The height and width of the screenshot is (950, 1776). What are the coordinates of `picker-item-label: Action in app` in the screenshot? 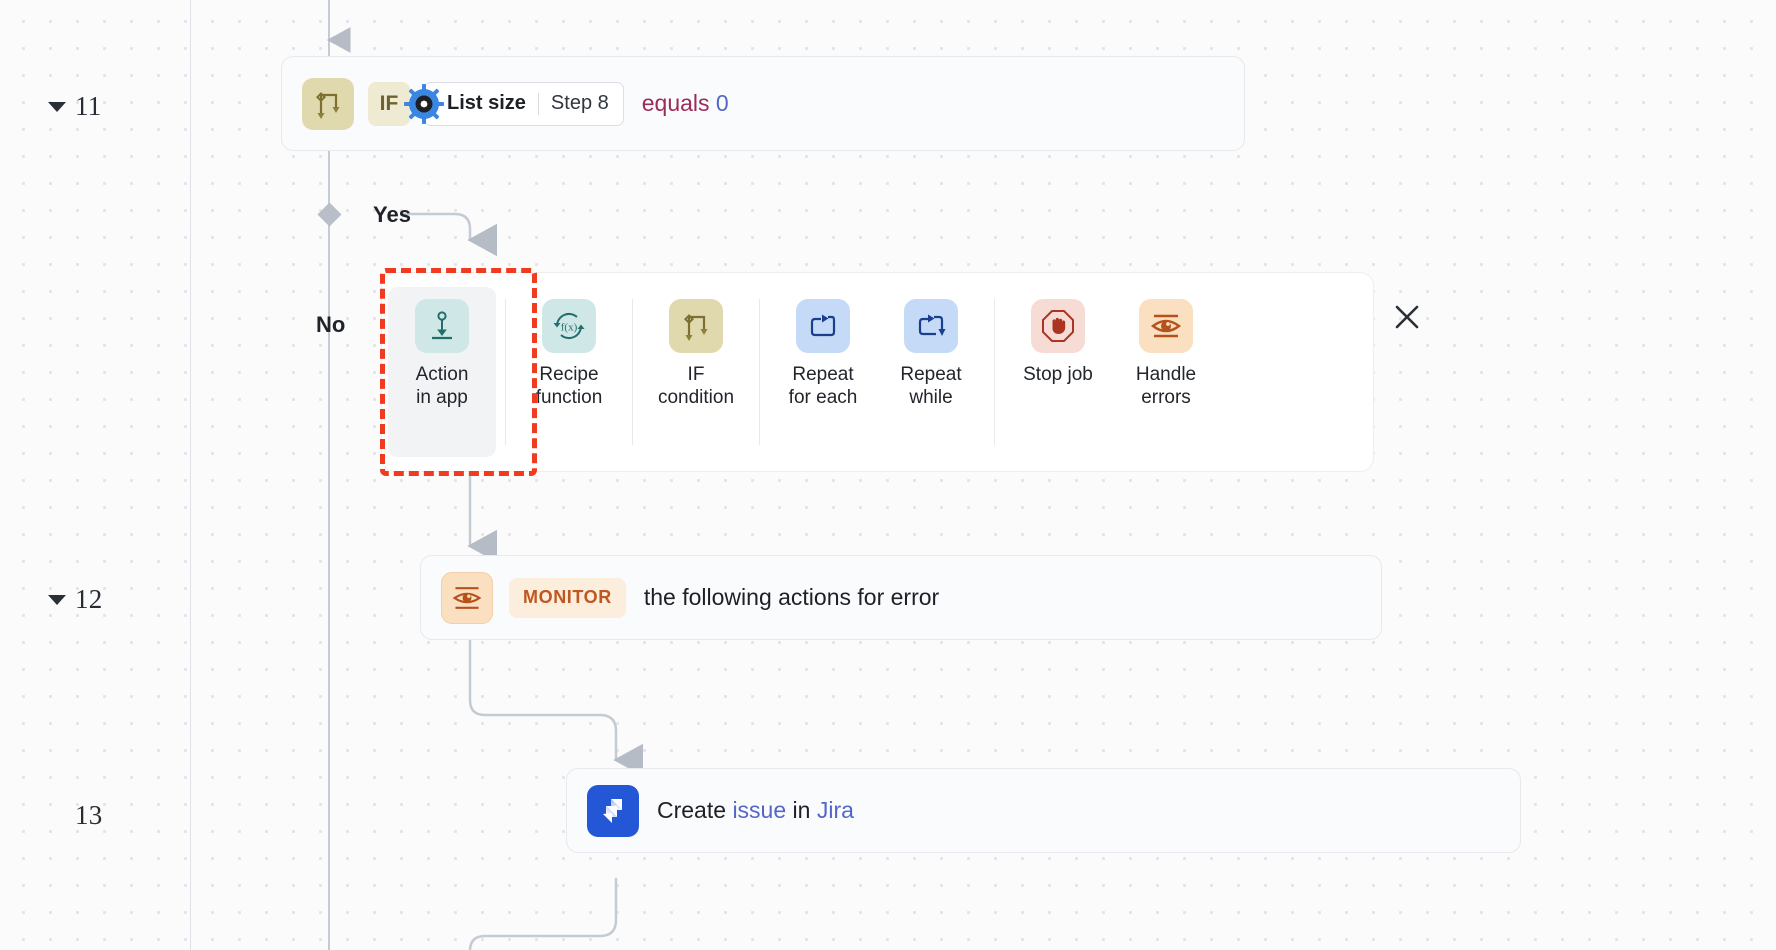 It's located at (442, 386).